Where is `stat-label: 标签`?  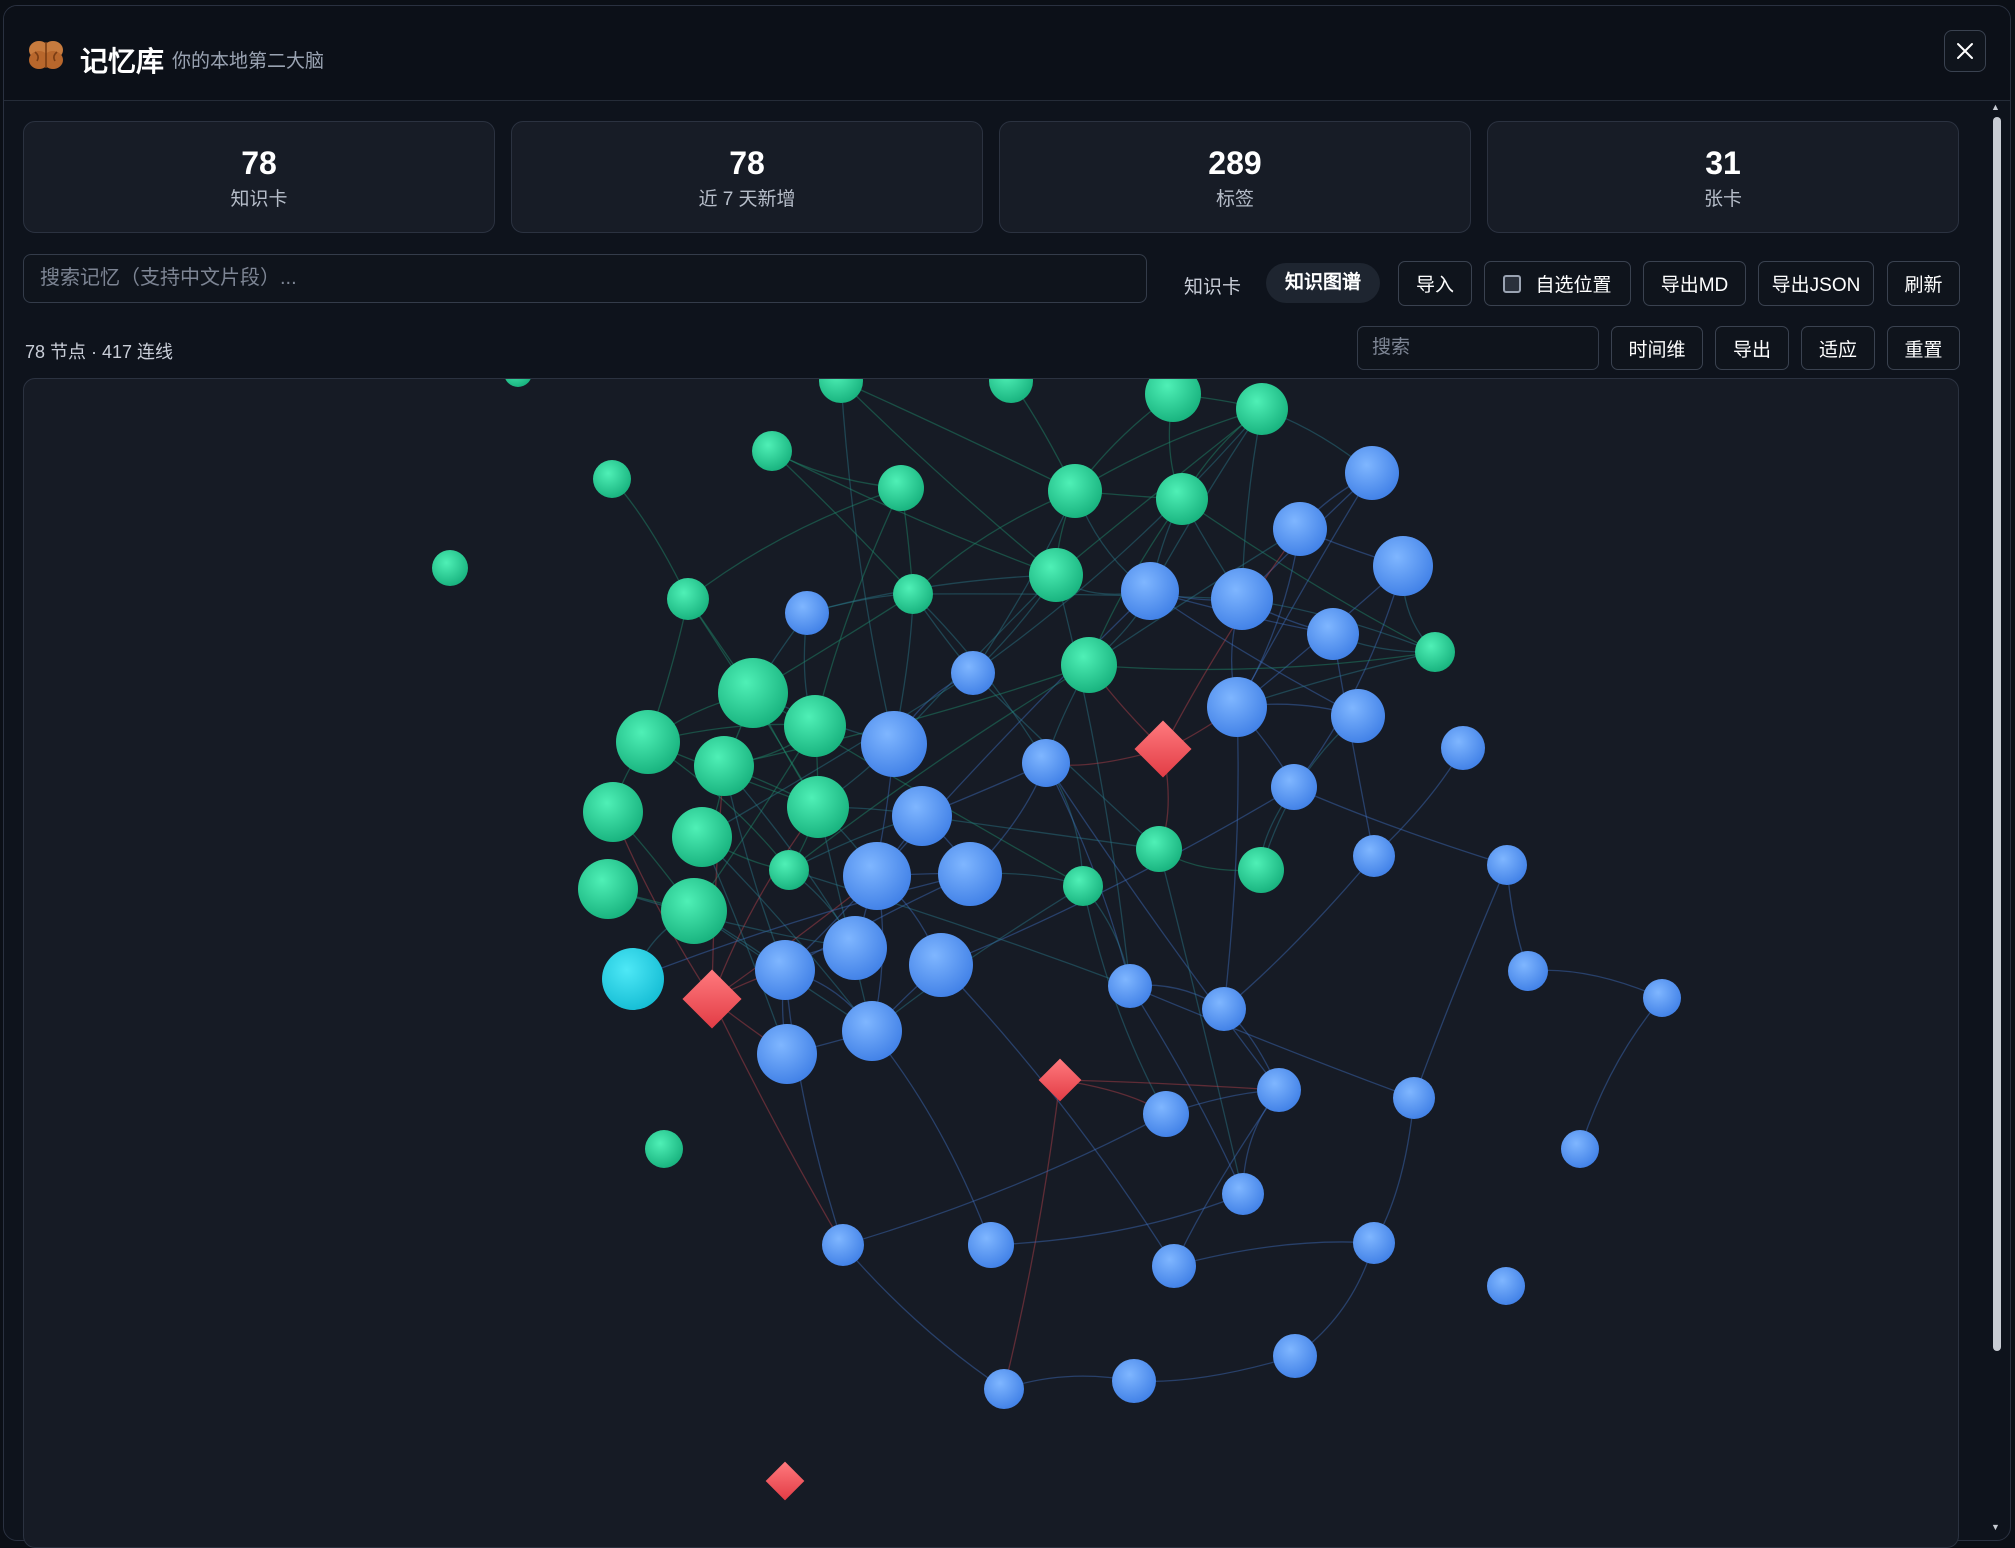
stat-label: 标签 is located at coordinates (1234, 199).